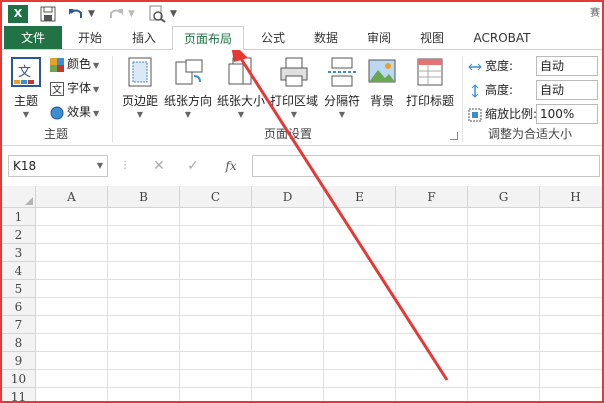 The image size is (604, 403). I want to click on scale-label: 缩放比例:, so click(511, 114).